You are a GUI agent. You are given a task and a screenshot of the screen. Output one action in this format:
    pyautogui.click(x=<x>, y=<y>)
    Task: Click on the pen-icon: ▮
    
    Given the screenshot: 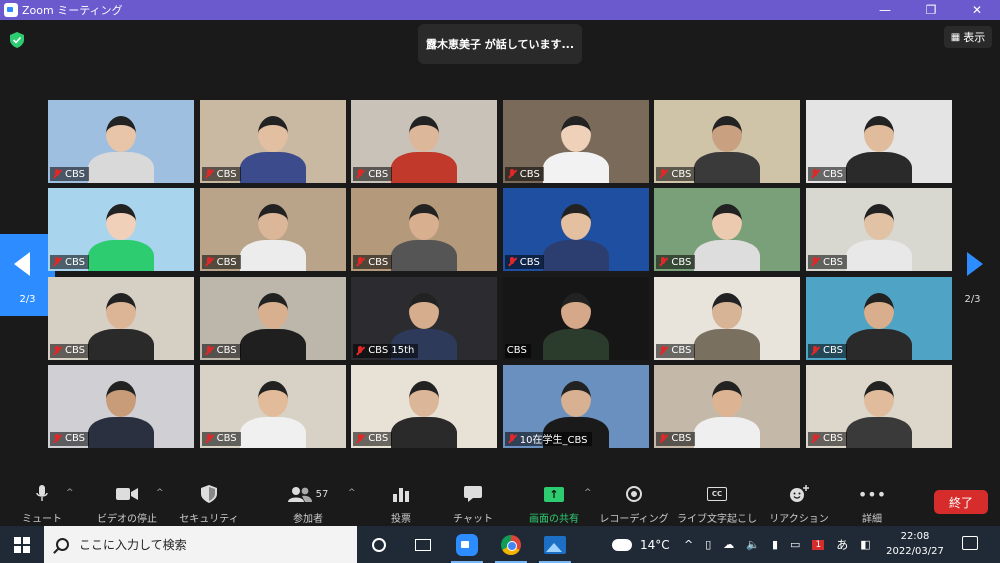 What is the action you would take?
    pyautogui.click(x=775, y=544)
    